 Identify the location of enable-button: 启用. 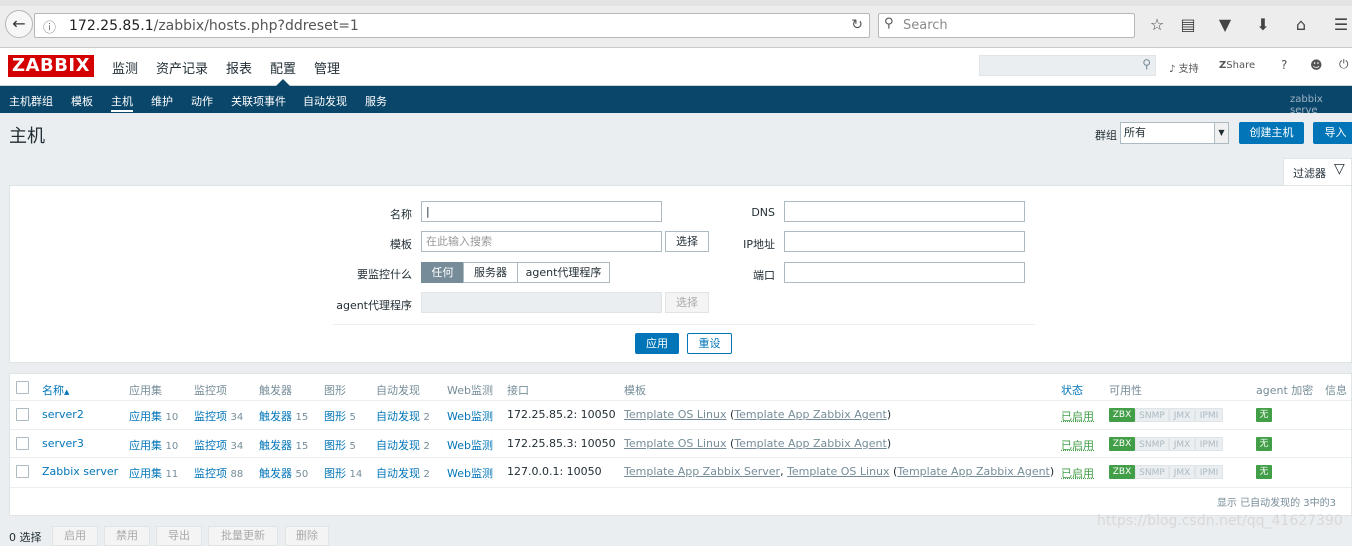
(75, 536).